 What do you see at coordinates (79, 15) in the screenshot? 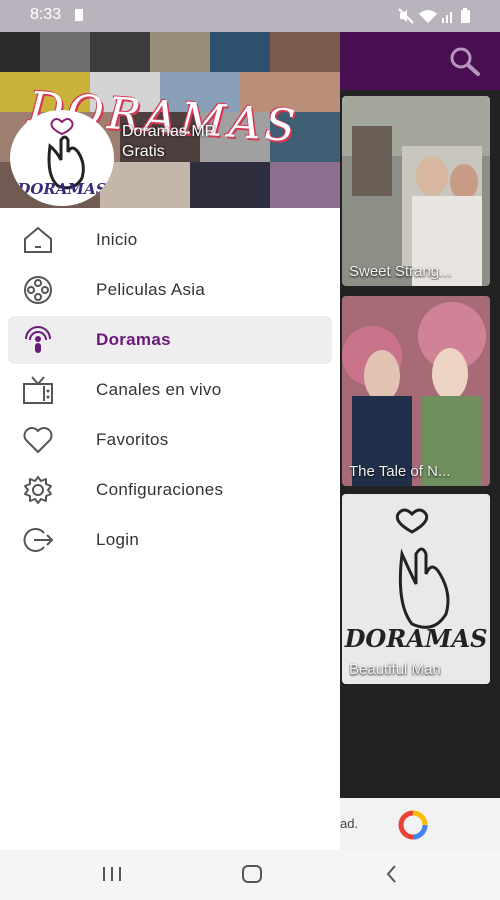
I see `sim-icon` at bounding box center [79, 15].